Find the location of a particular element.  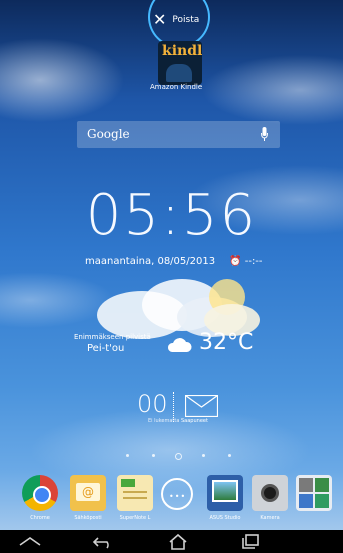

dock-label-asus-studio: ASUS Studio is located at coordinates (225, 518).